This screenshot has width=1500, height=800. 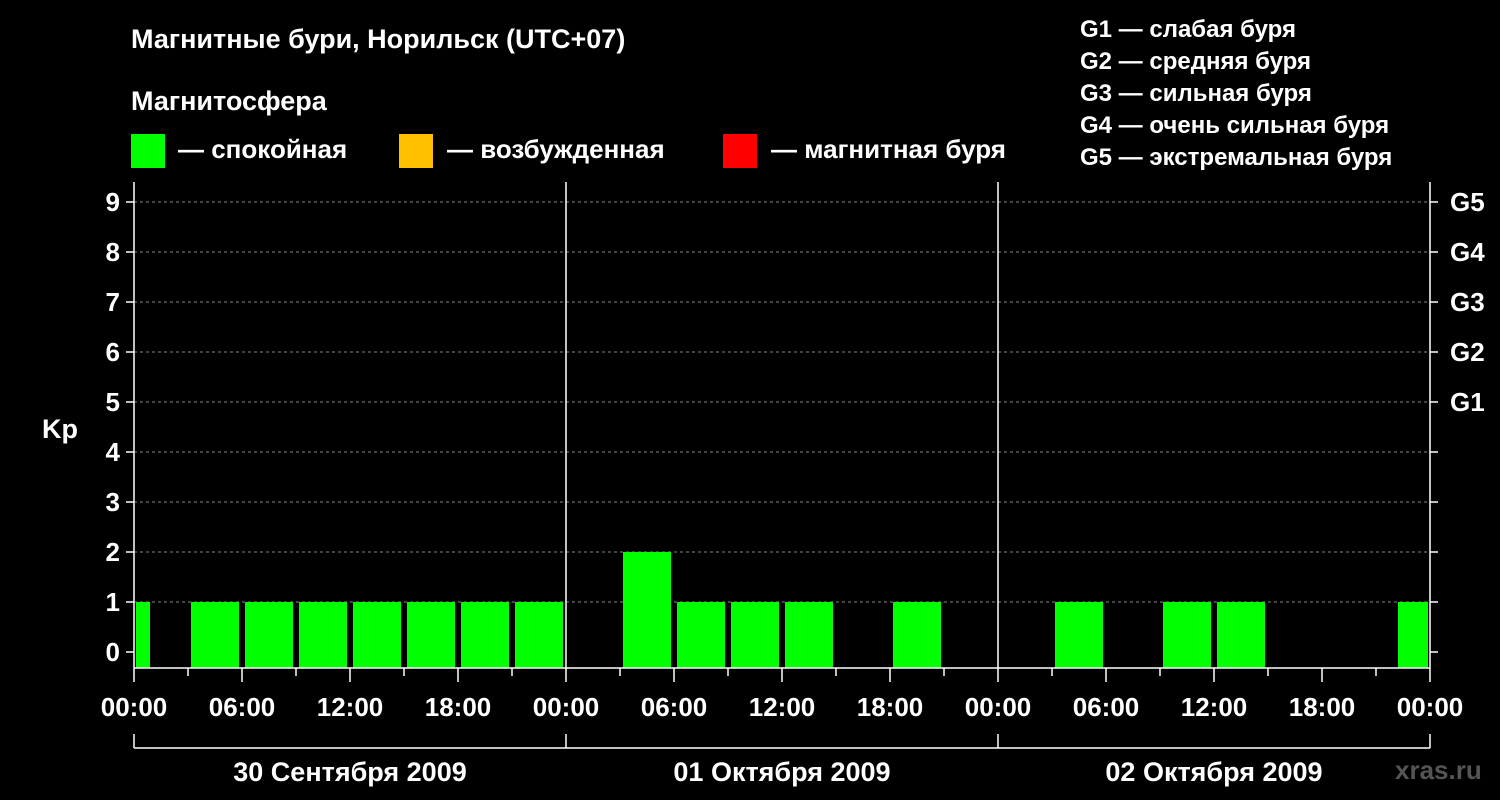 What do you see at coordinates (113, 252) in the screenshot?
I see `y-tick-label: 8` at bounding box center [113, 252].